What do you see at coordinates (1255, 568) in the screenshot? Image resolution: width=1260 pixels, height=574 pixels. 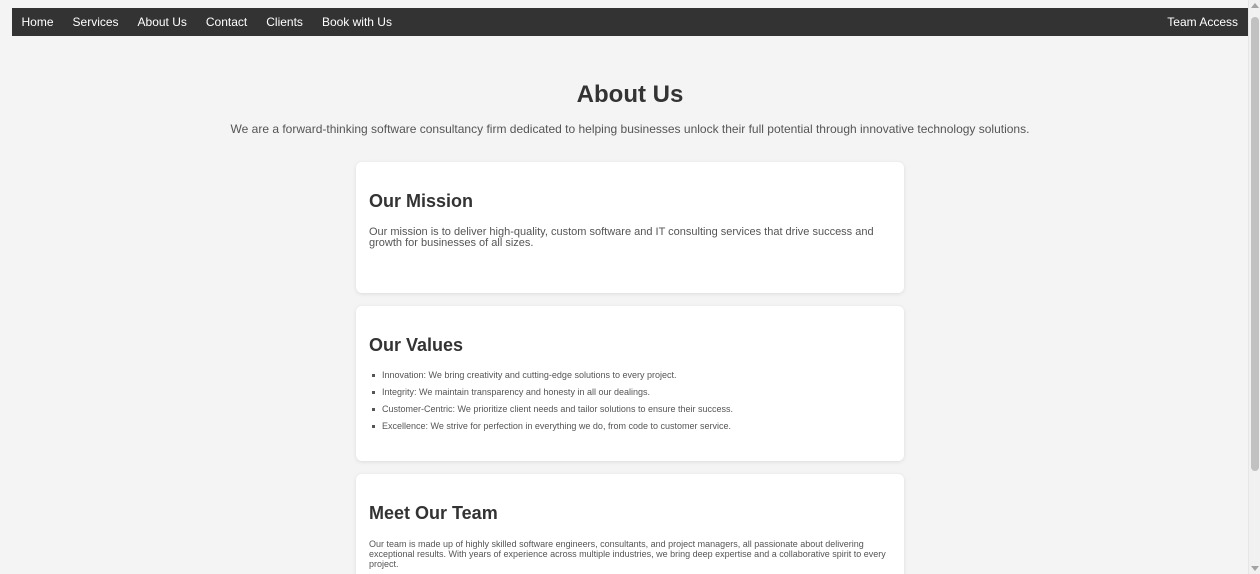 I see `triangle-down-icon` at bounding box center [1255, 568].